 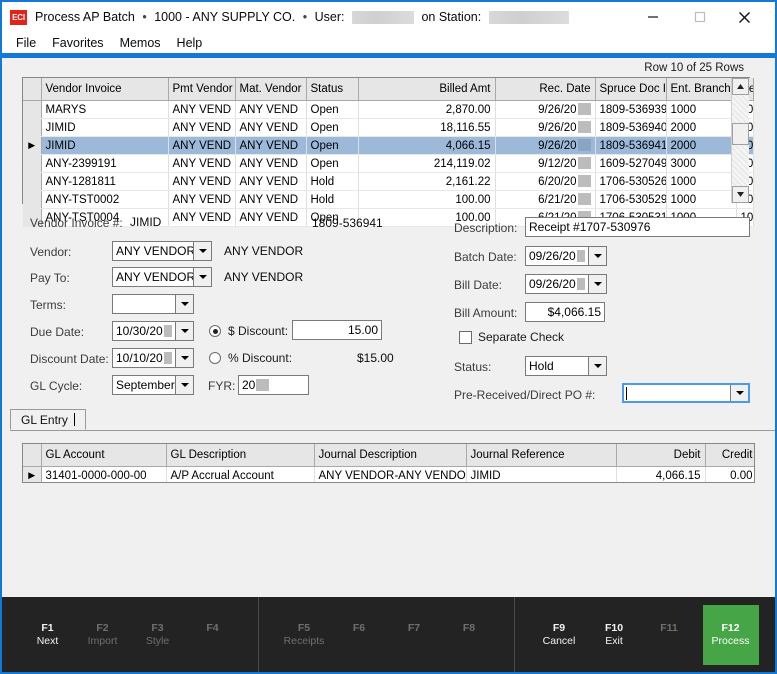 I want to click on col-header-mat-vendor: Mat. Vendor, so click(x=271, y=89).